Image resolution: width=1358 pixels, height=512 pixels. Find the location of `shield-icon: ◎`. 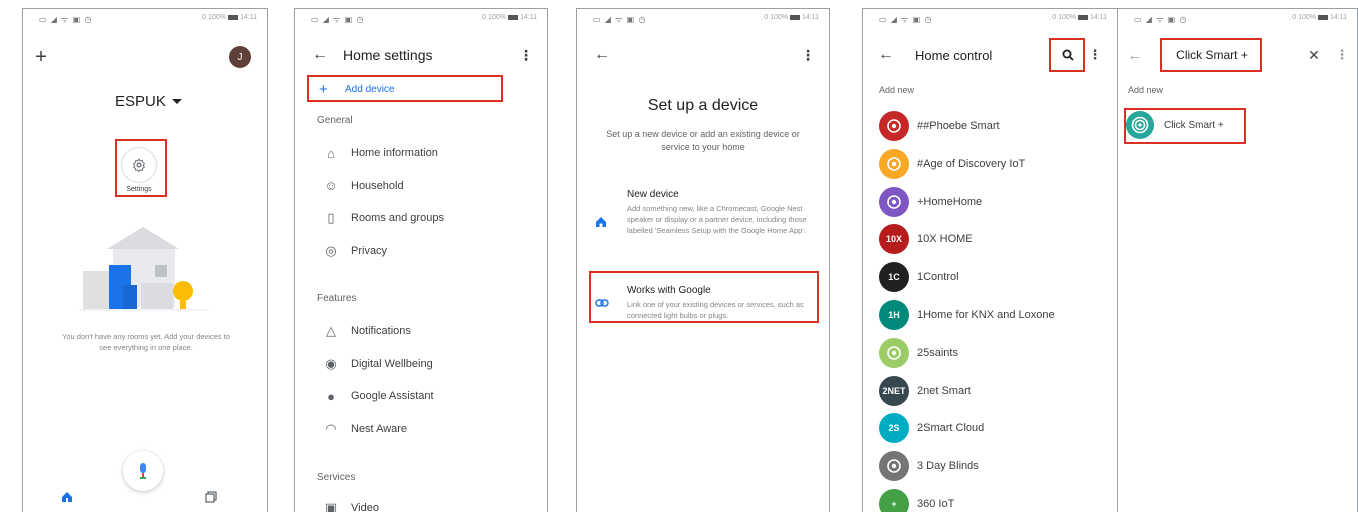

shield-icon: ◎ is located at coordinates (331, 250).